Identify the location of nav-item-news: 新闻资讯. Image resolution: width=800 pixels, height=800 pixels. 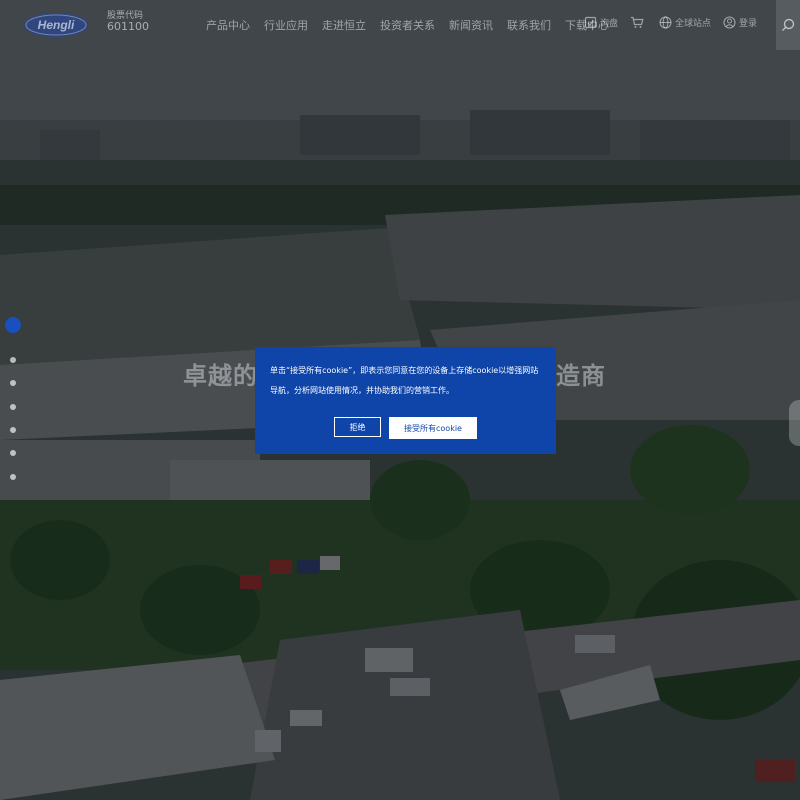
(471, 25).